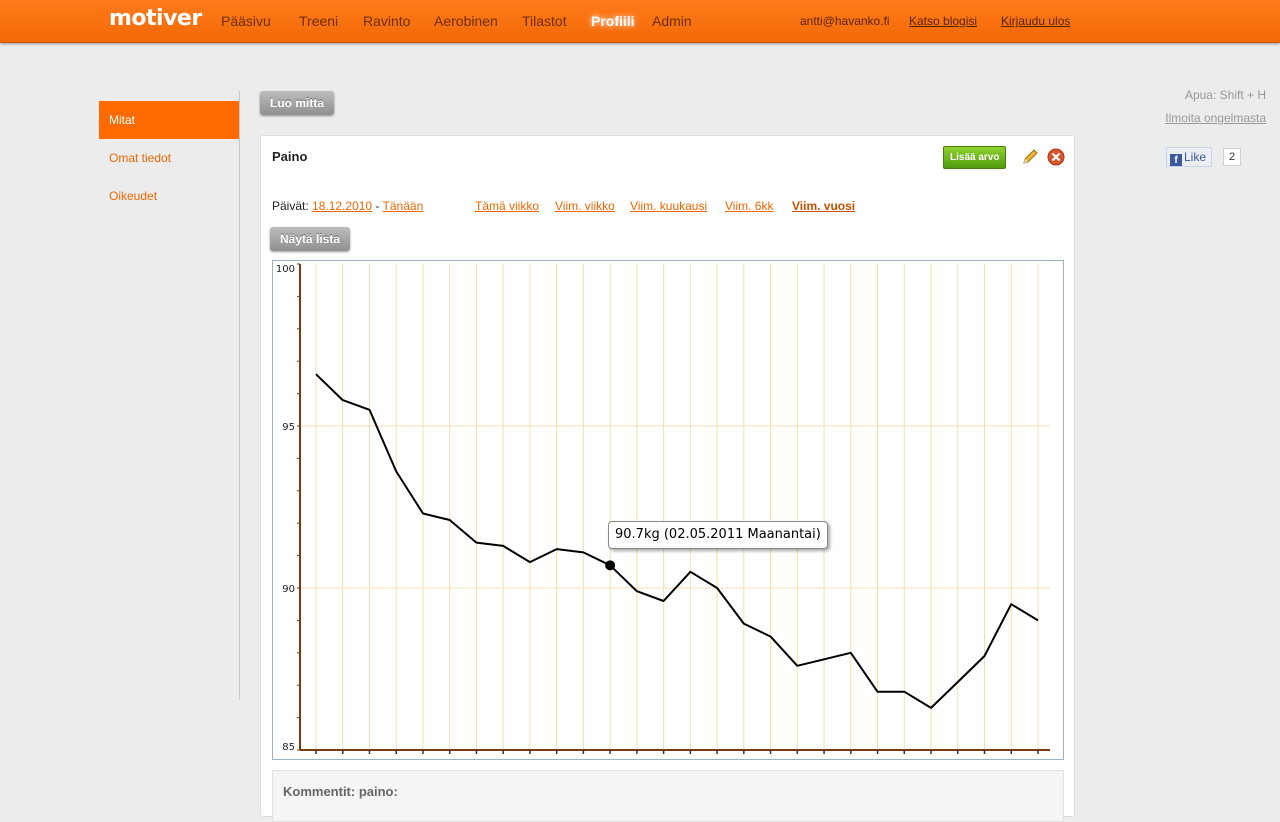 The width and height of the screenshot is (1280, 822). I want to click on date-to-link: Tänään, so click(403, 206).